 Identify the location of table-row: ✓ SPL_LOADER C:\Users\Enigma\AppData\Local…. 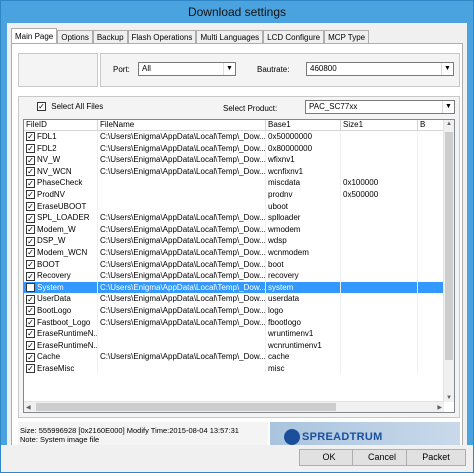
(234, 218).